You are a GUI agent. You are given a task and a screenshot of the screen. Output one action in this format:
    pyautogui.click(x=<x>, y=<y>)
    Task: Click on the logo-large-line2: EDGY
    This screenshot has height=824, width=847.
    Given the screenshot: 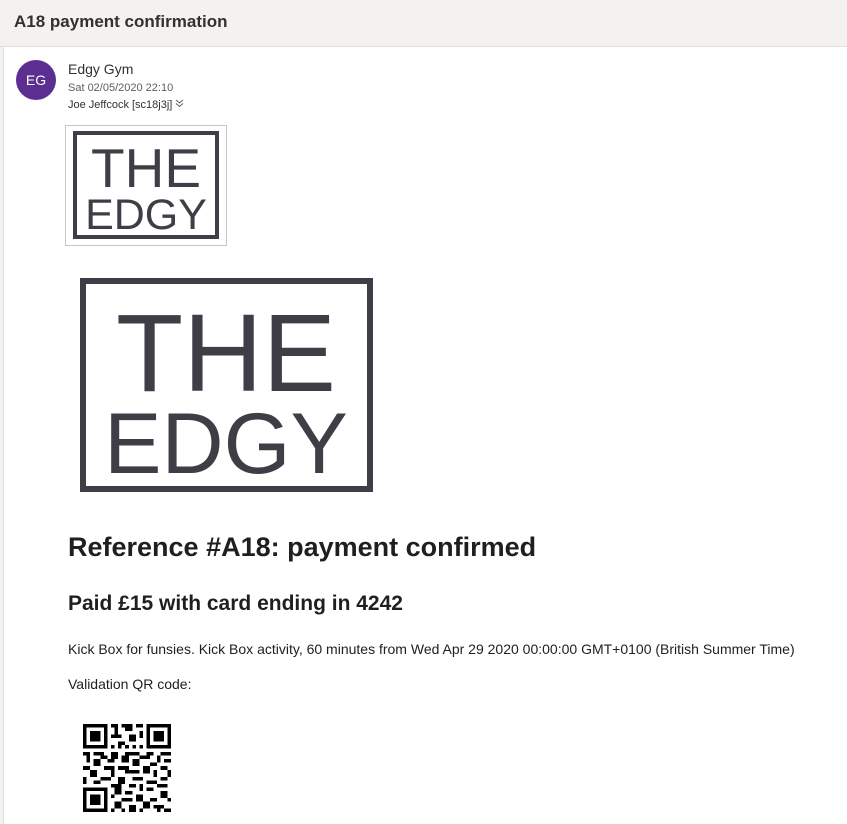 What is the action you would take?
    pyautogui.click(x=226, y=444)
    